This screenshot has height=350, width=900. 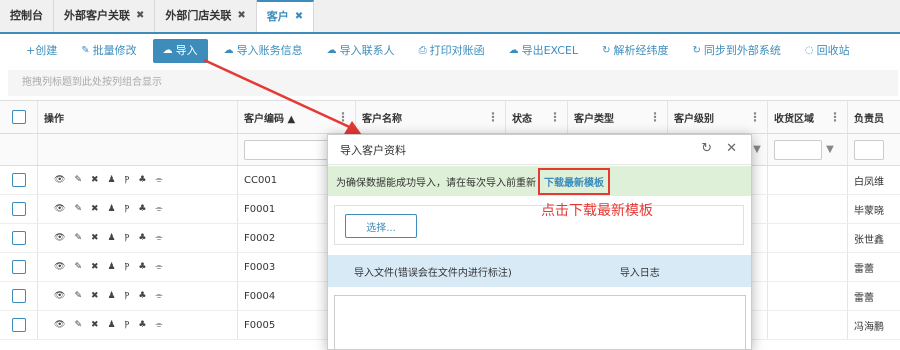 What do you see at coordinates (18, 117) in the screenshot?
I see `select-all-checkbox` at bounding box center [18, 117].